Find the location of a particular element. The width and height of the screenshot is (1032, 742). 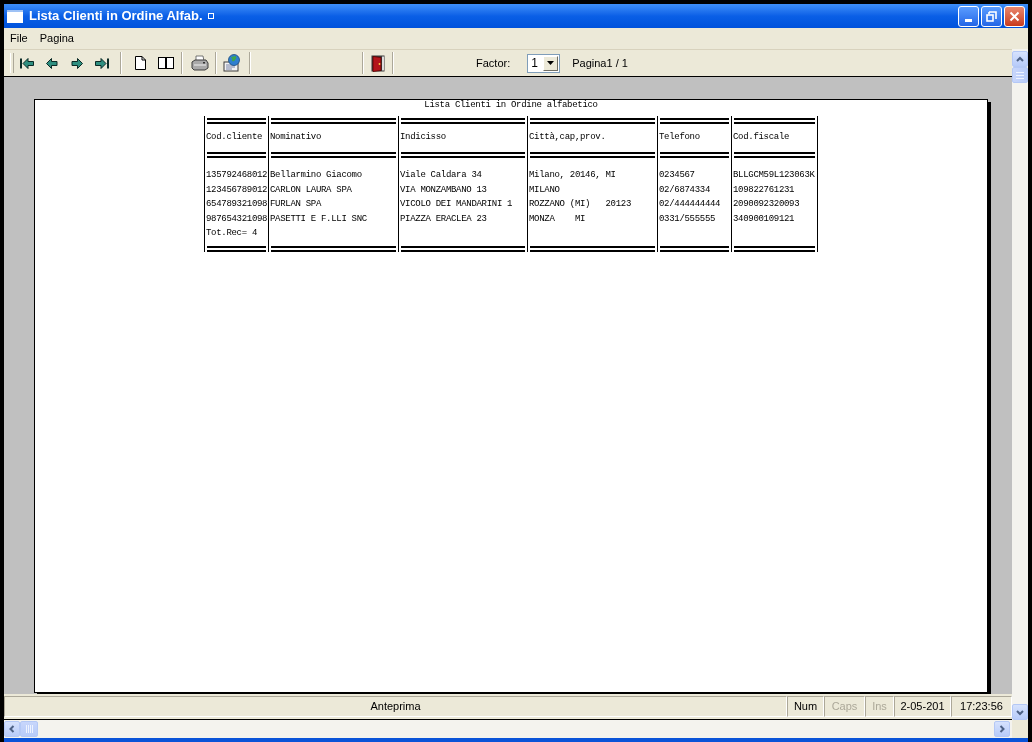

scroll-right-button is located at coordinates (1002, 729).